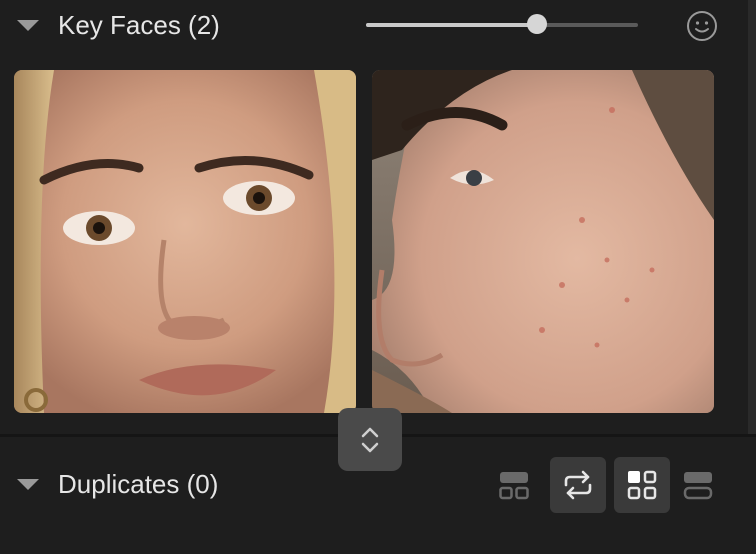 Image resolution: width=756 pixels, height=554 pixels. What do you see at coordinates (28, 25) in the screenshot?
I see `key-faces-disclosure-triangle-icon` at bounding box center [28, 25].